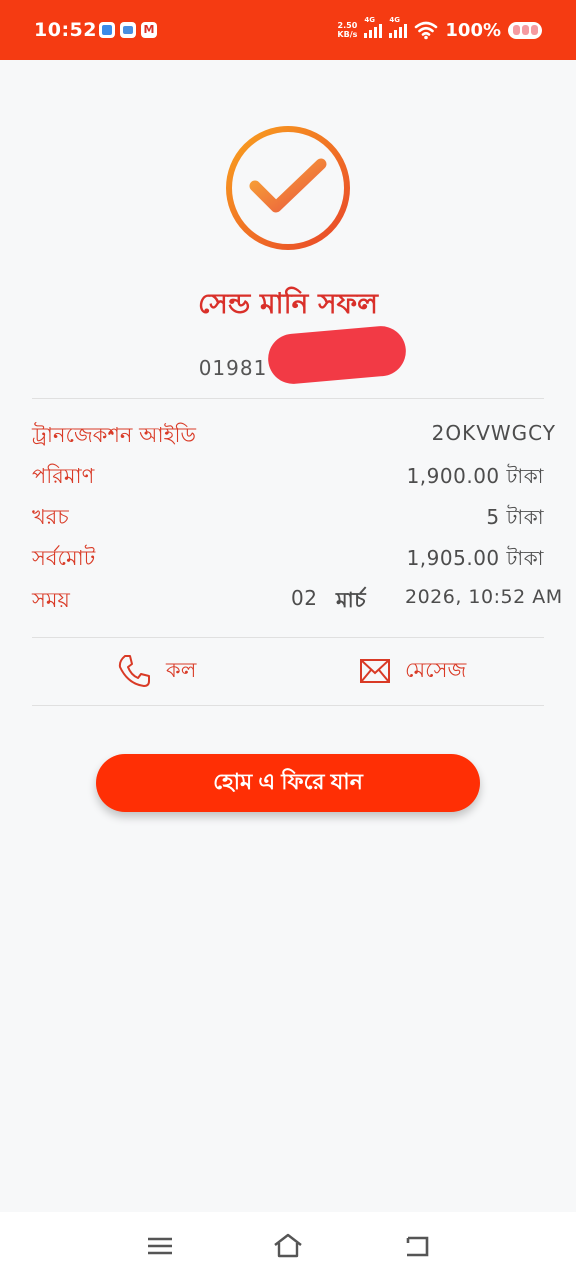 The height and width of the screenshot is (1280, 576). What do you see at coordinates (114, 435) in the screenshot?
I see `transaction-id-label: ট্রানজেকশন আইডি` at bounding box center [114, 435].